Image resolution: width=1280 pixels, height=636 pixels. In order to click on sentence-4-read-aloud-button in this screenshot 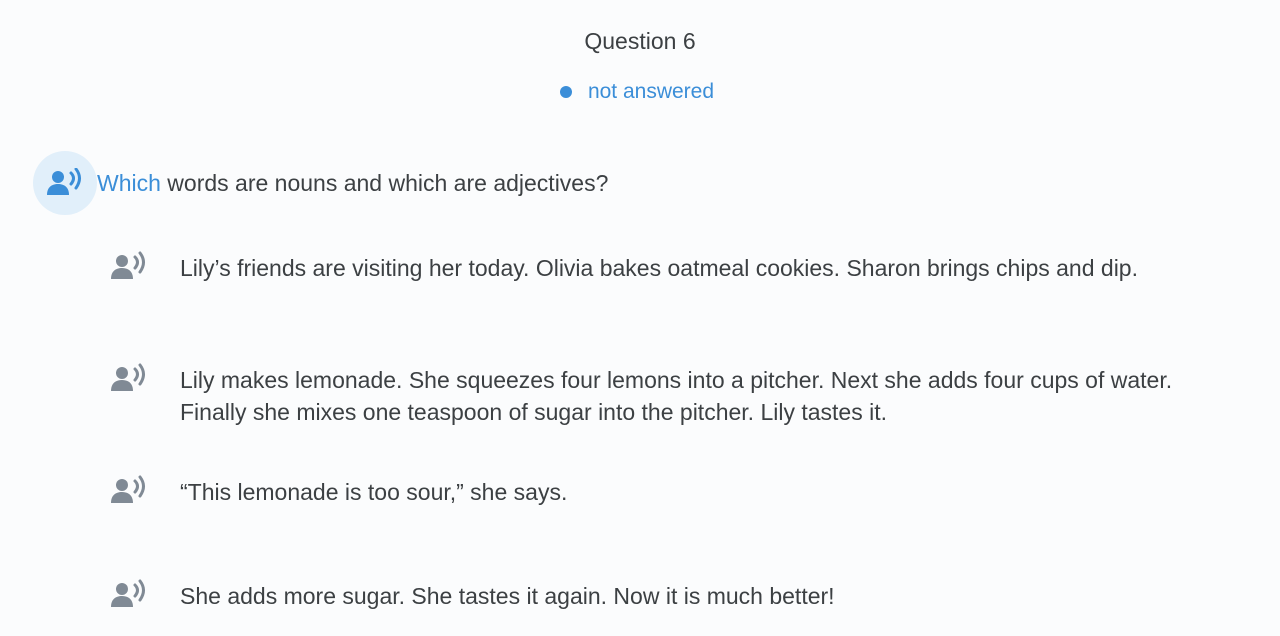, I will do `click(129, 594)`.